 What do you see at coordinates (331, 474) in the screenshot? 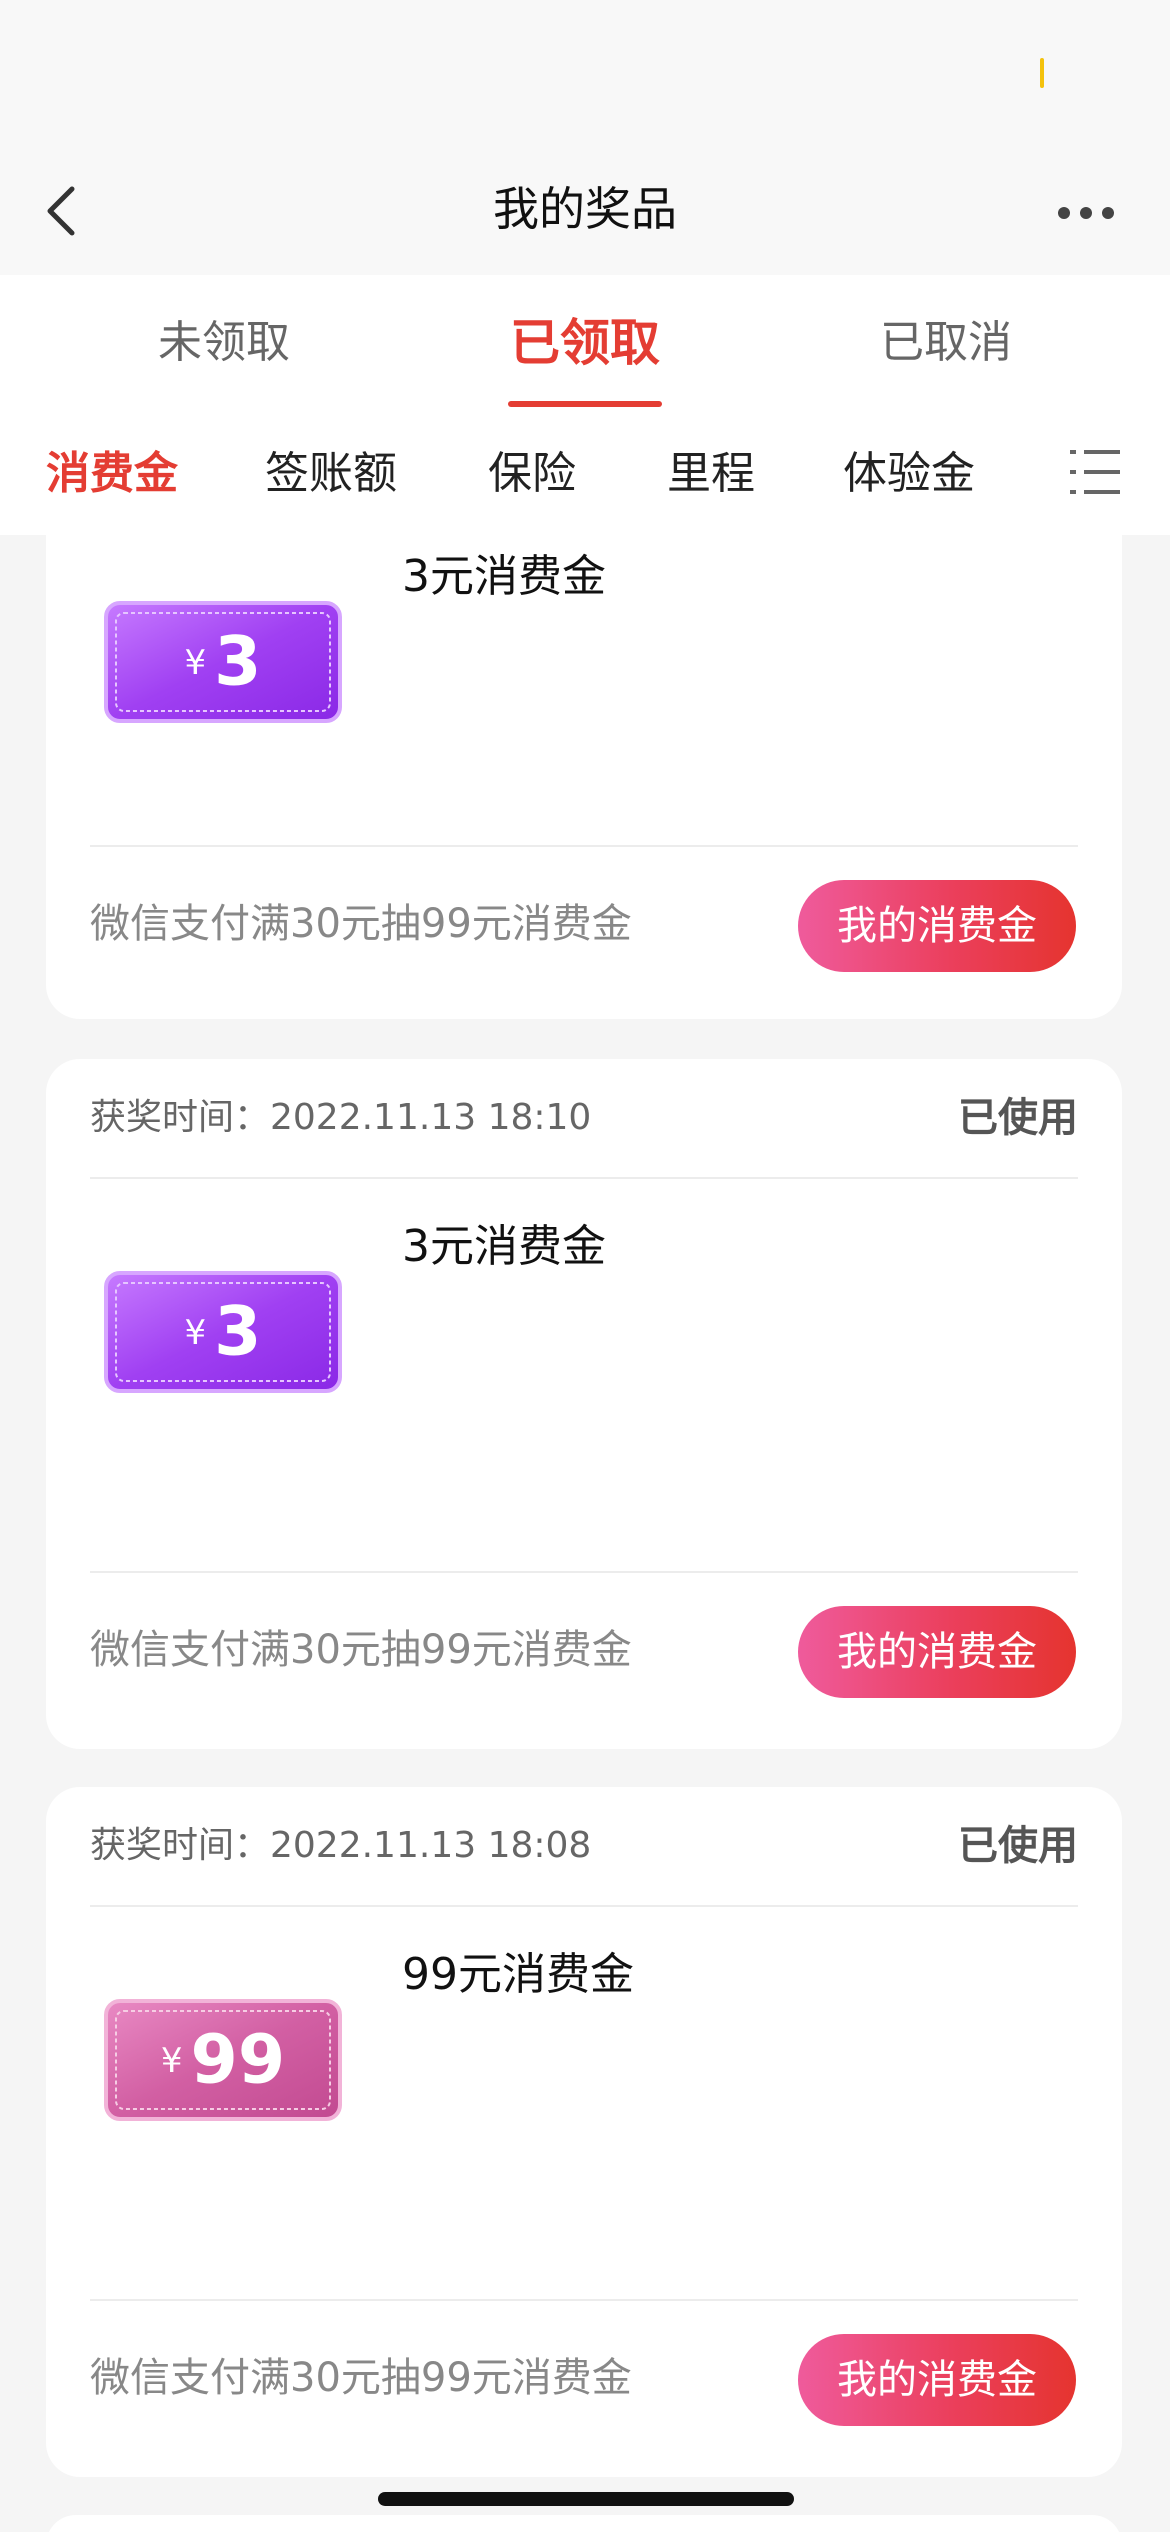
I see `category-charge-amount: 签账额` at bounding box center [331, 474].